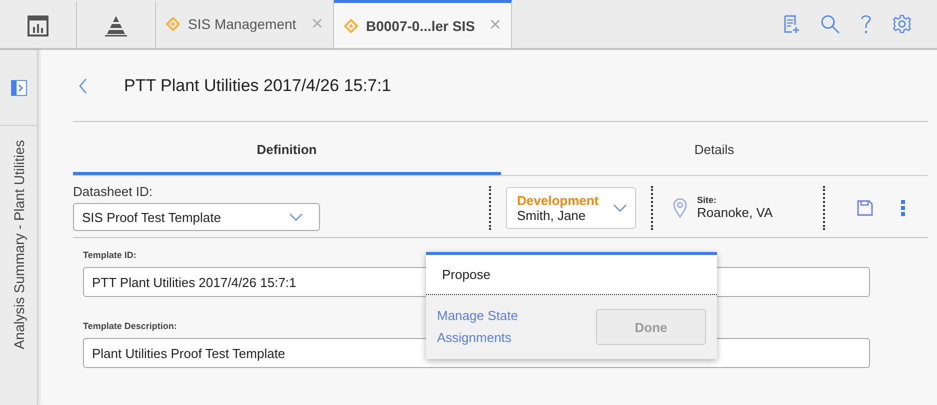  What do you see at coordinates (707, 200) in the screenshot?
I see `site-label: Site:` at bounding box center [707, 200].